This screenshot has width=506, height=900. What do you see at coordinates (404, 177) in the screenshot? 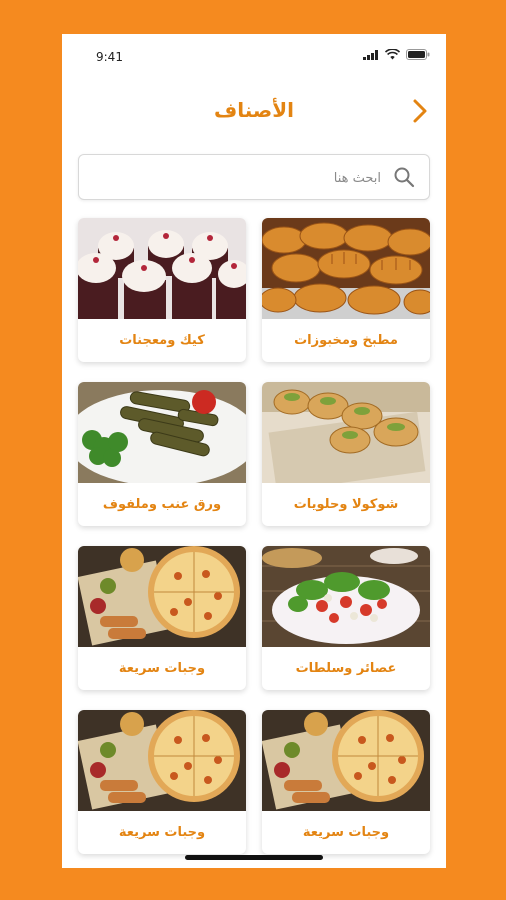
I see `search-icon` at bounding box center [404, 177].